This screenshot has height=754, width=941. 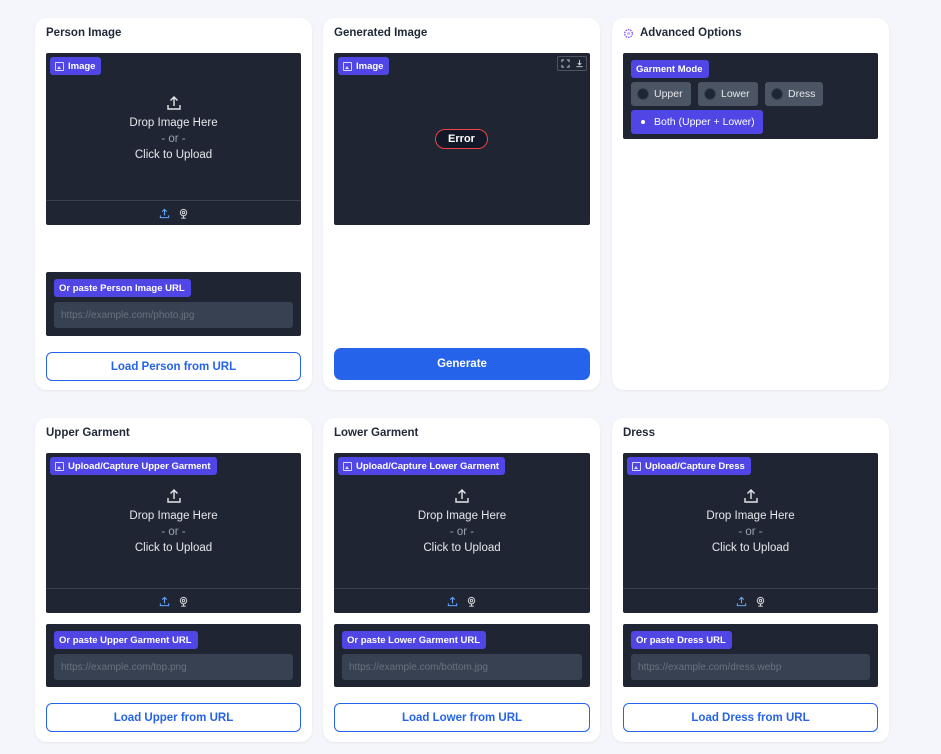 What do you see at coordinates (670, 69) in the screenshot?
I see `garment-mode-label: Garment Mode` at bounding box center [670, 69].